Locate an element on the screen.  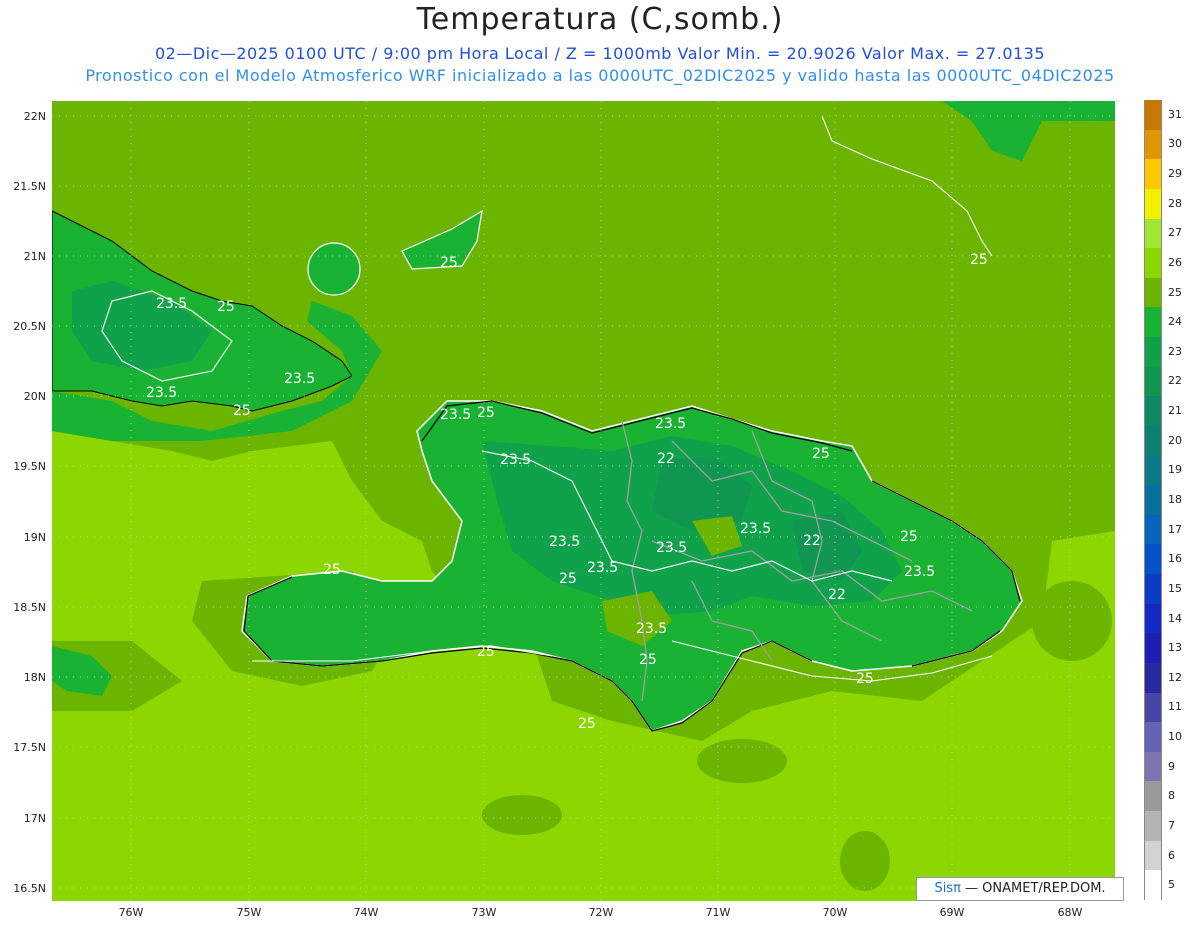
colorbar-label: 15 is located at coordinates (1175, 588).